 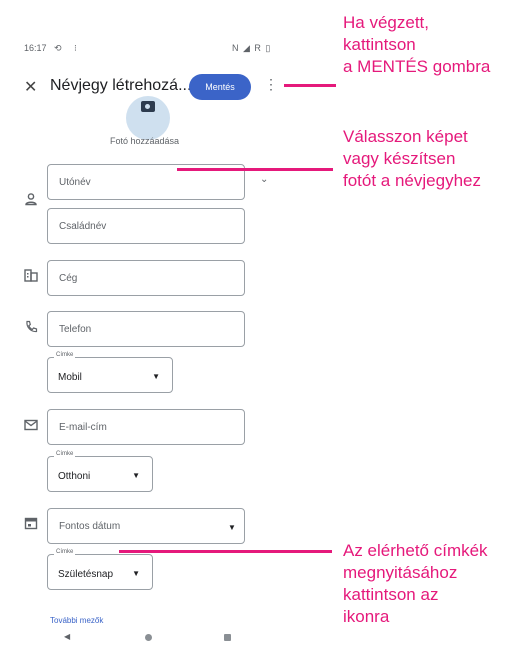 What do you see at coordinates (146, 226) in the screenshot?
I see `last-name-field: Családnév` at bounding box center [146, 226].